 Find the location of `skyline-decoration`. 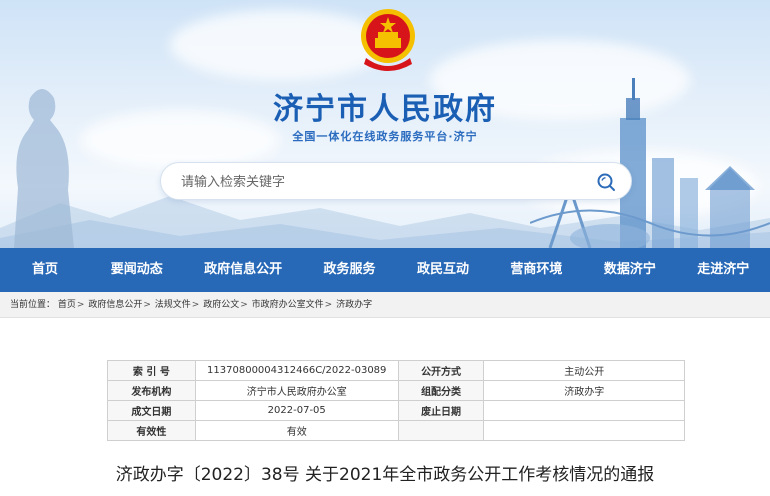

skyline-decoration is located at coordinates (650, 163).